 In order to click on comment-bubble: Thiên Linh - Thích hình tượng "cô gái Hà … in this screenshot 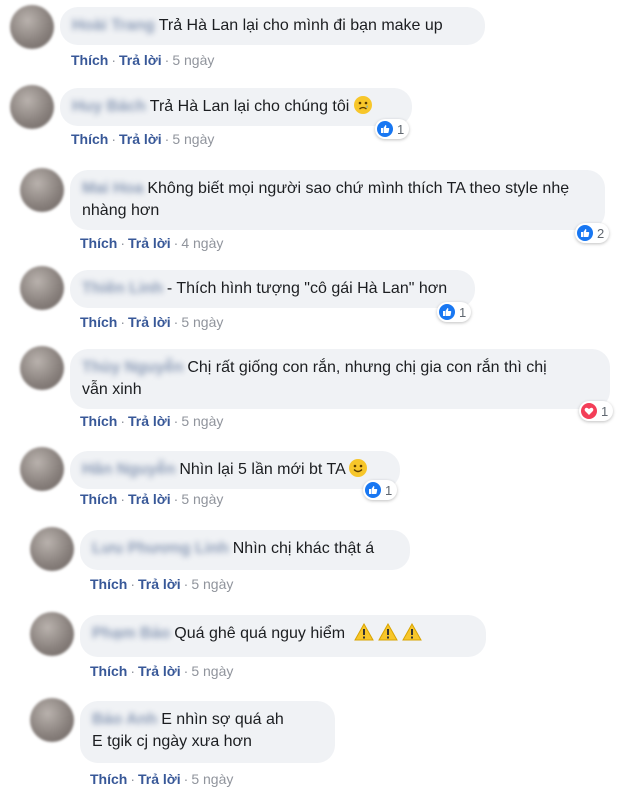, I will do `click(272, 289)`.